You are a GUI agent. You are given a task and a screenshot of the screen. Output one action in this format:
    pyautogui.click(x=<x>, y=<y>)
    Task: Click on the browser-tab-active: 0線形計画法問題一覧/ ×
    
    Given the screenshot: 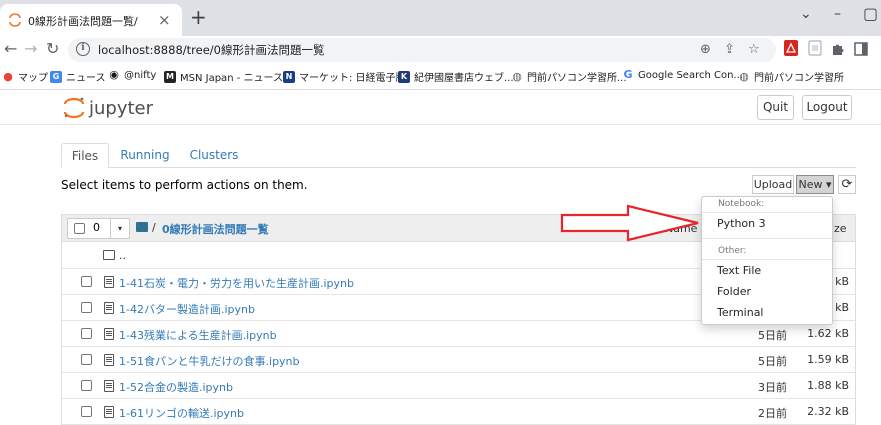 What is the action you would take?
    pyautogui.click(x=91, y=20)
    